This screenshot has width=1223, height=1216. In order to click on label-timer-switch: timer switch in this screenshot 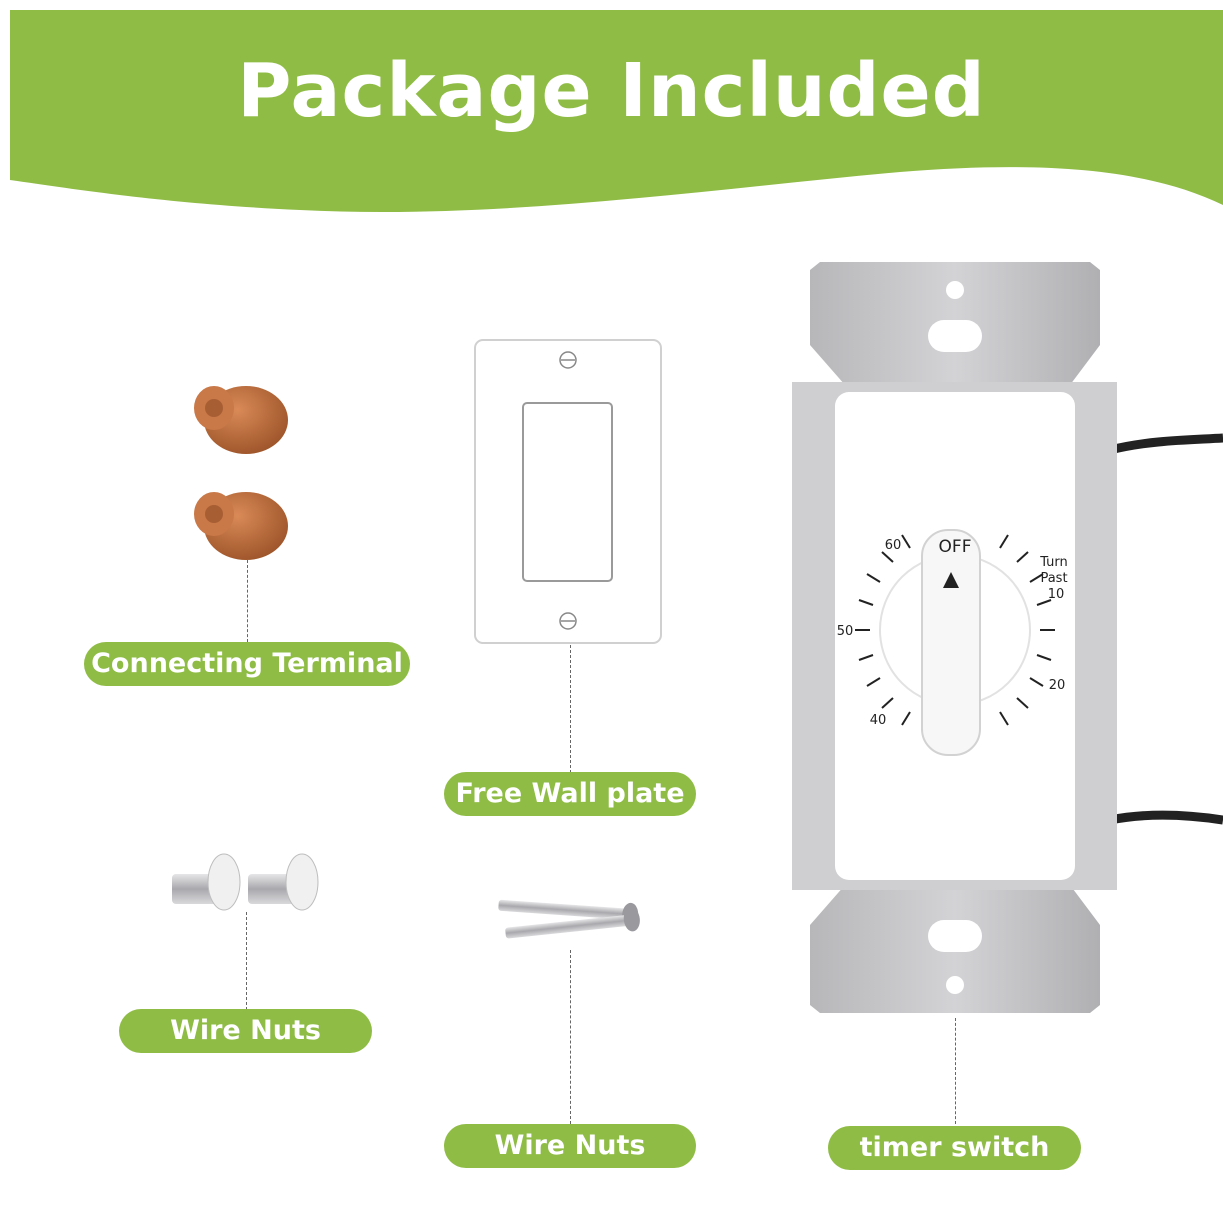, I will do `click(954, 1148)`.